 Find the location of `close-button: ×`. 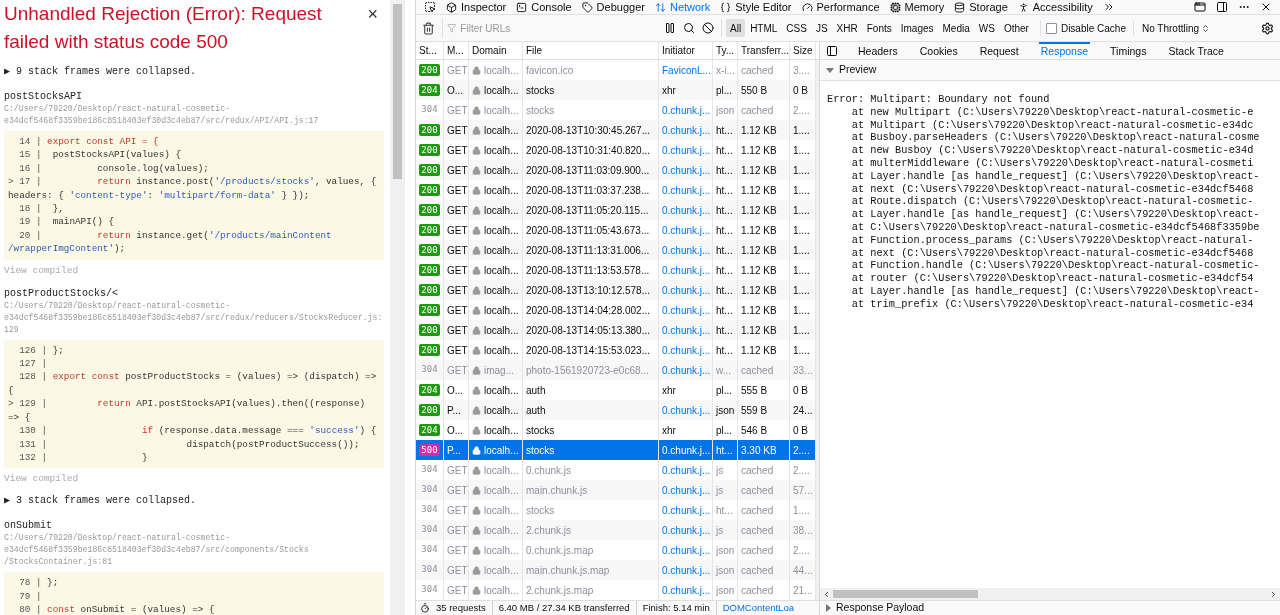

close-button: × is located at coordinates (372, 14).